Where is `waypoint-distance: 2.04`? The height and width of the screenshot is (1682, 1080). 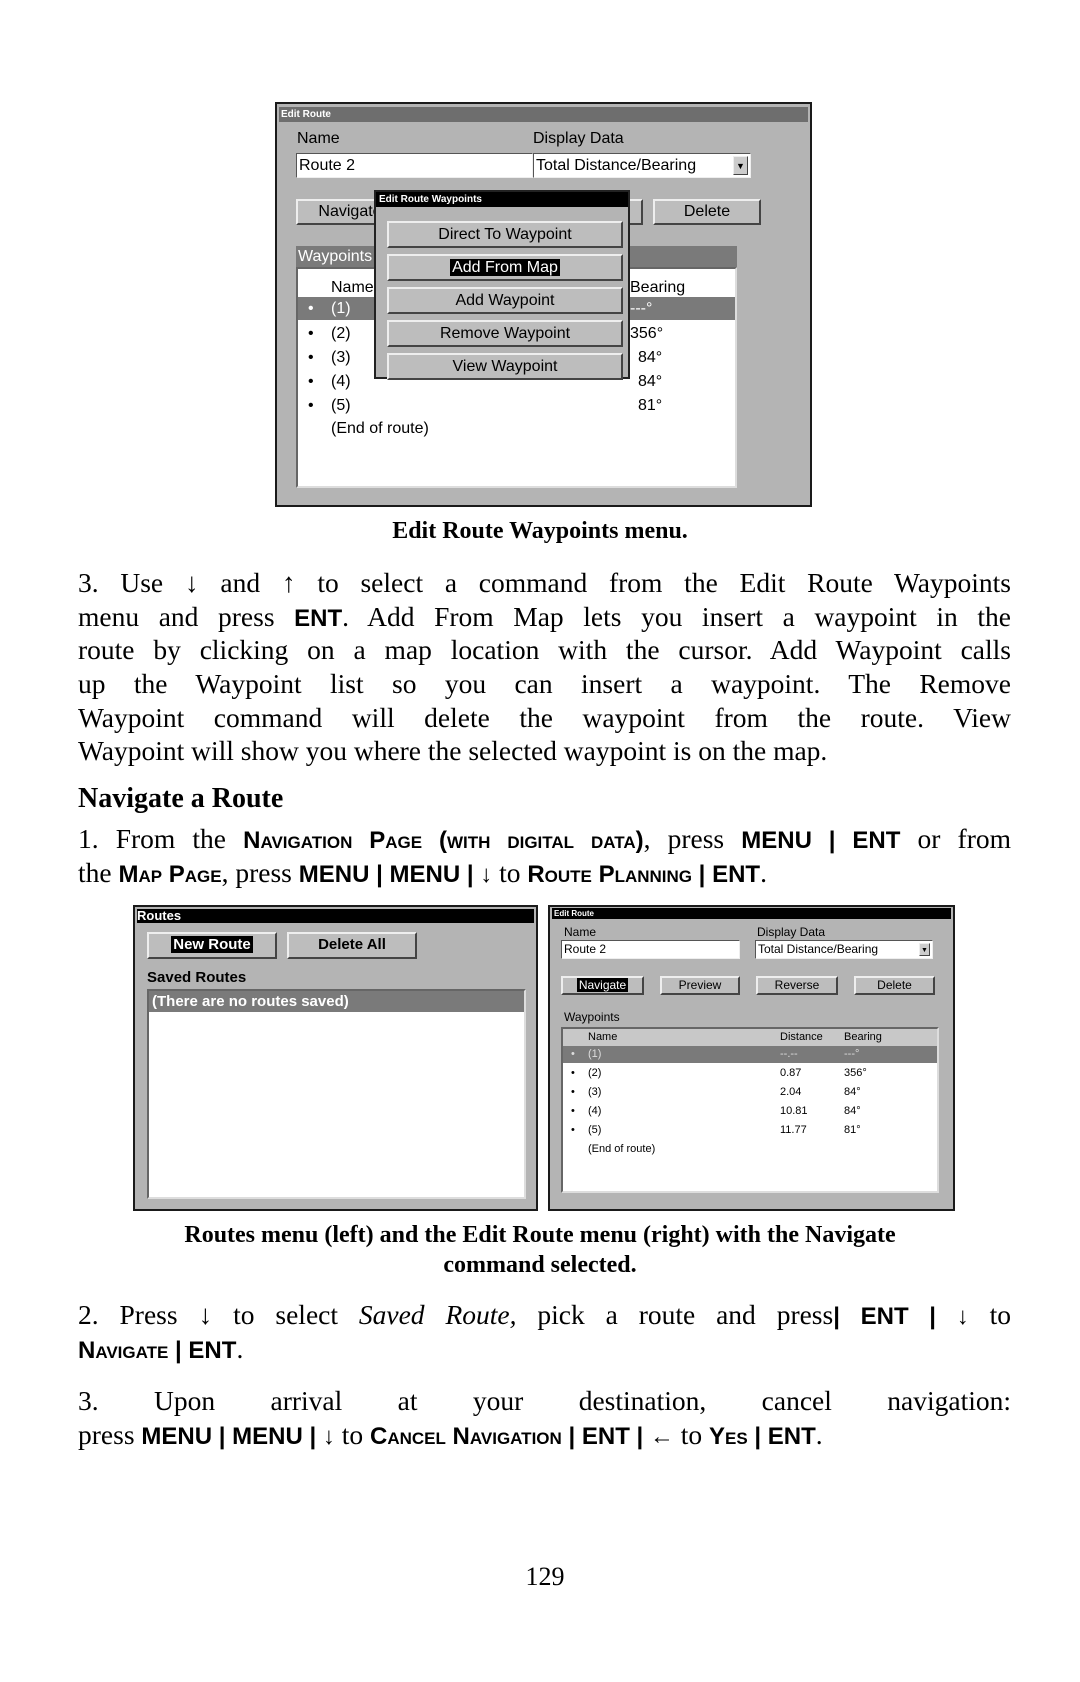 waypoint-distance: 2.04 is located at coordinates (791, 1092).